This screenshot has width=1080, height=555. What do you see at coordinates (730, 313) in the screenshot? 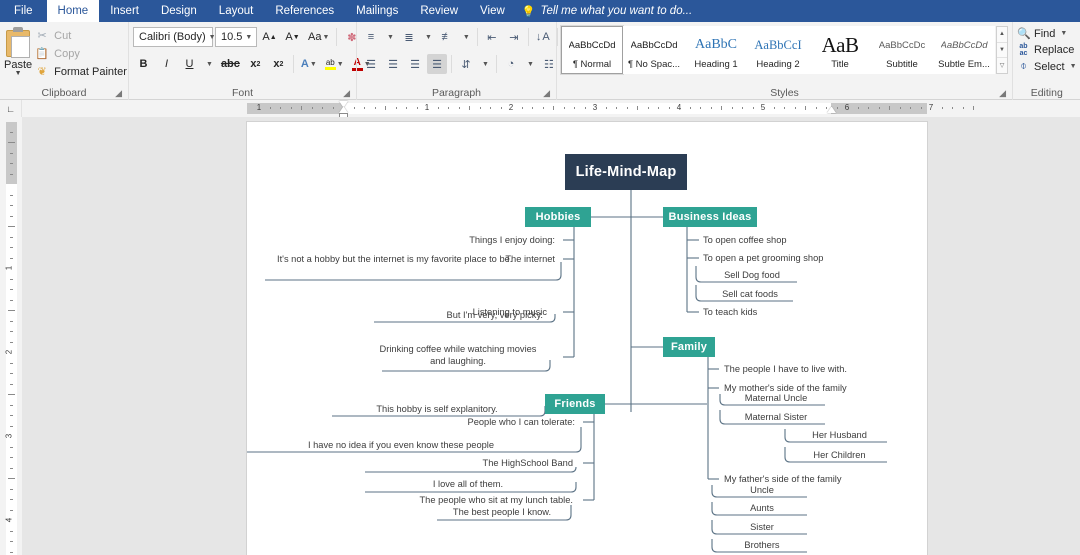
I see `mindmap-leaf: To teach kids` at bounding box center [730, 313].